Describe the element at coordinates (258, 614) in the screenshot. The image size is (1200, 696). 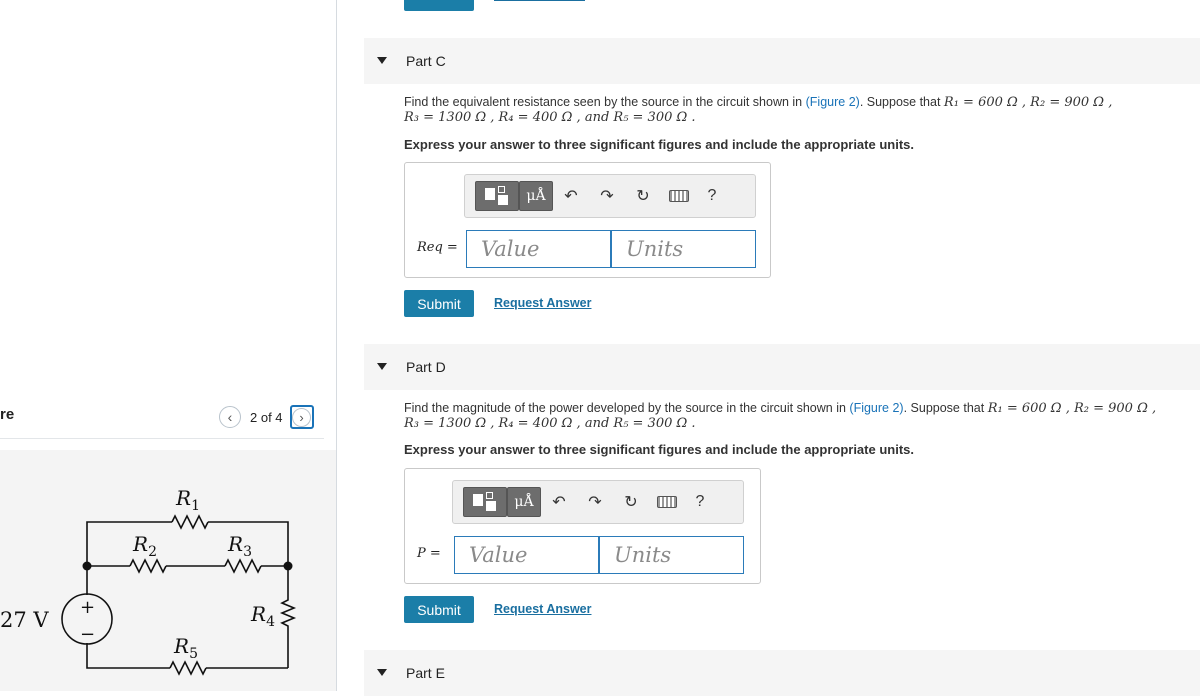
I see `r4-label-base: R` at that location.